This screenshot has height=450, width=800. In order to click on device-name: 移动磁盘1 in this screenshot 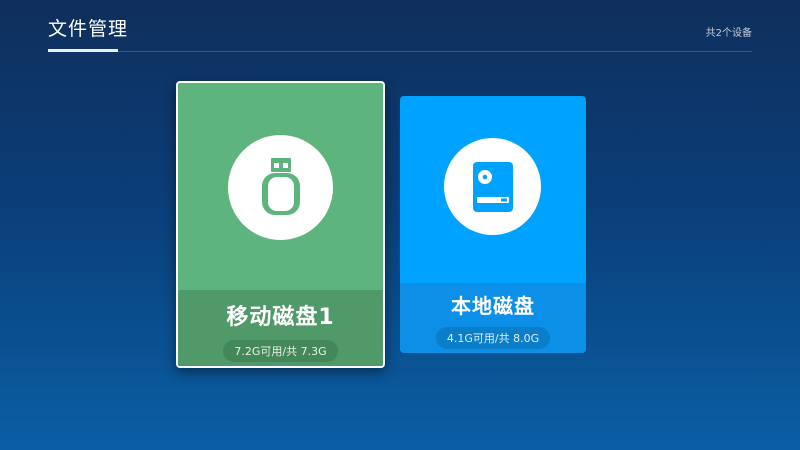, I will do `click(280, 317)`.